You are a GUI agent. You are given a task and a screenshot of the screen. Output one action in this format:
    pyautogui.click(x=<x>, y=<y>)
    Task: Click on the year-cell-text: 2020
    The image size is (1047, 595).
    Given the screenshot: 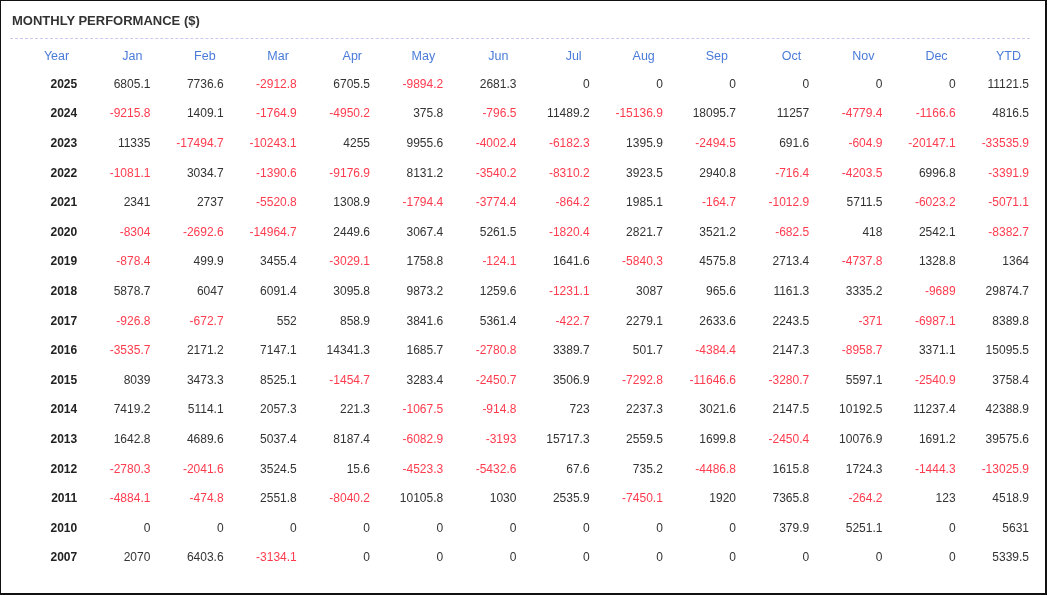 What is the action you would take?
    pyautogui.click(x=64, y=232)
    